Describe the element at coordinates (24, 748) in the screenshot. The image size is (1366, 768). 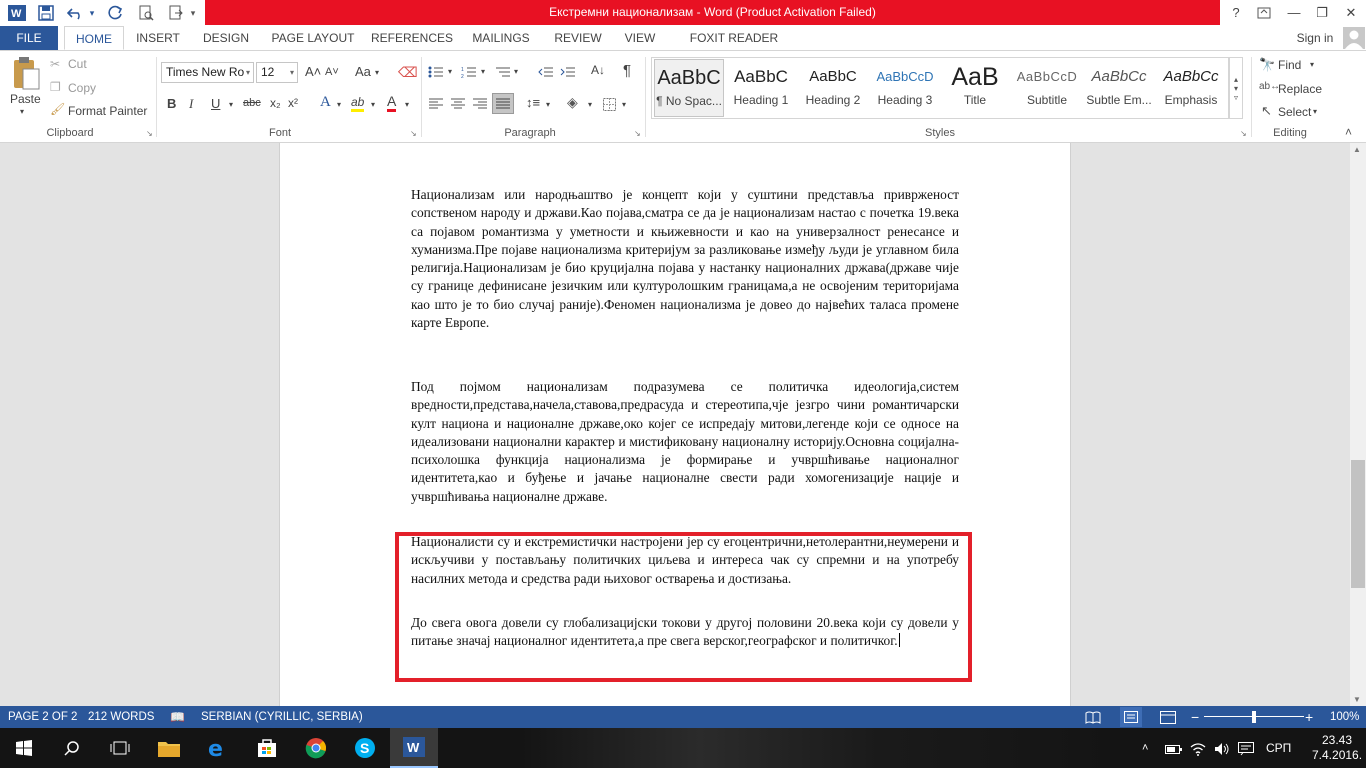
I see `start-button` at that location.